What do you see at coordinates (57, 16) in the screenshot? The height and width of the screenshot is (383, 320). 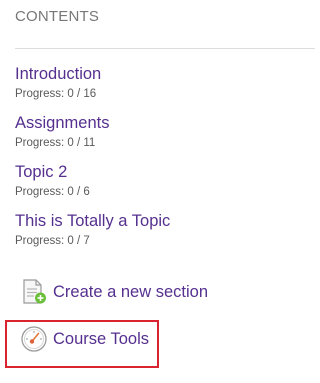 I see `contents-heading: CONTENTS` at bounding box center [57, 16].